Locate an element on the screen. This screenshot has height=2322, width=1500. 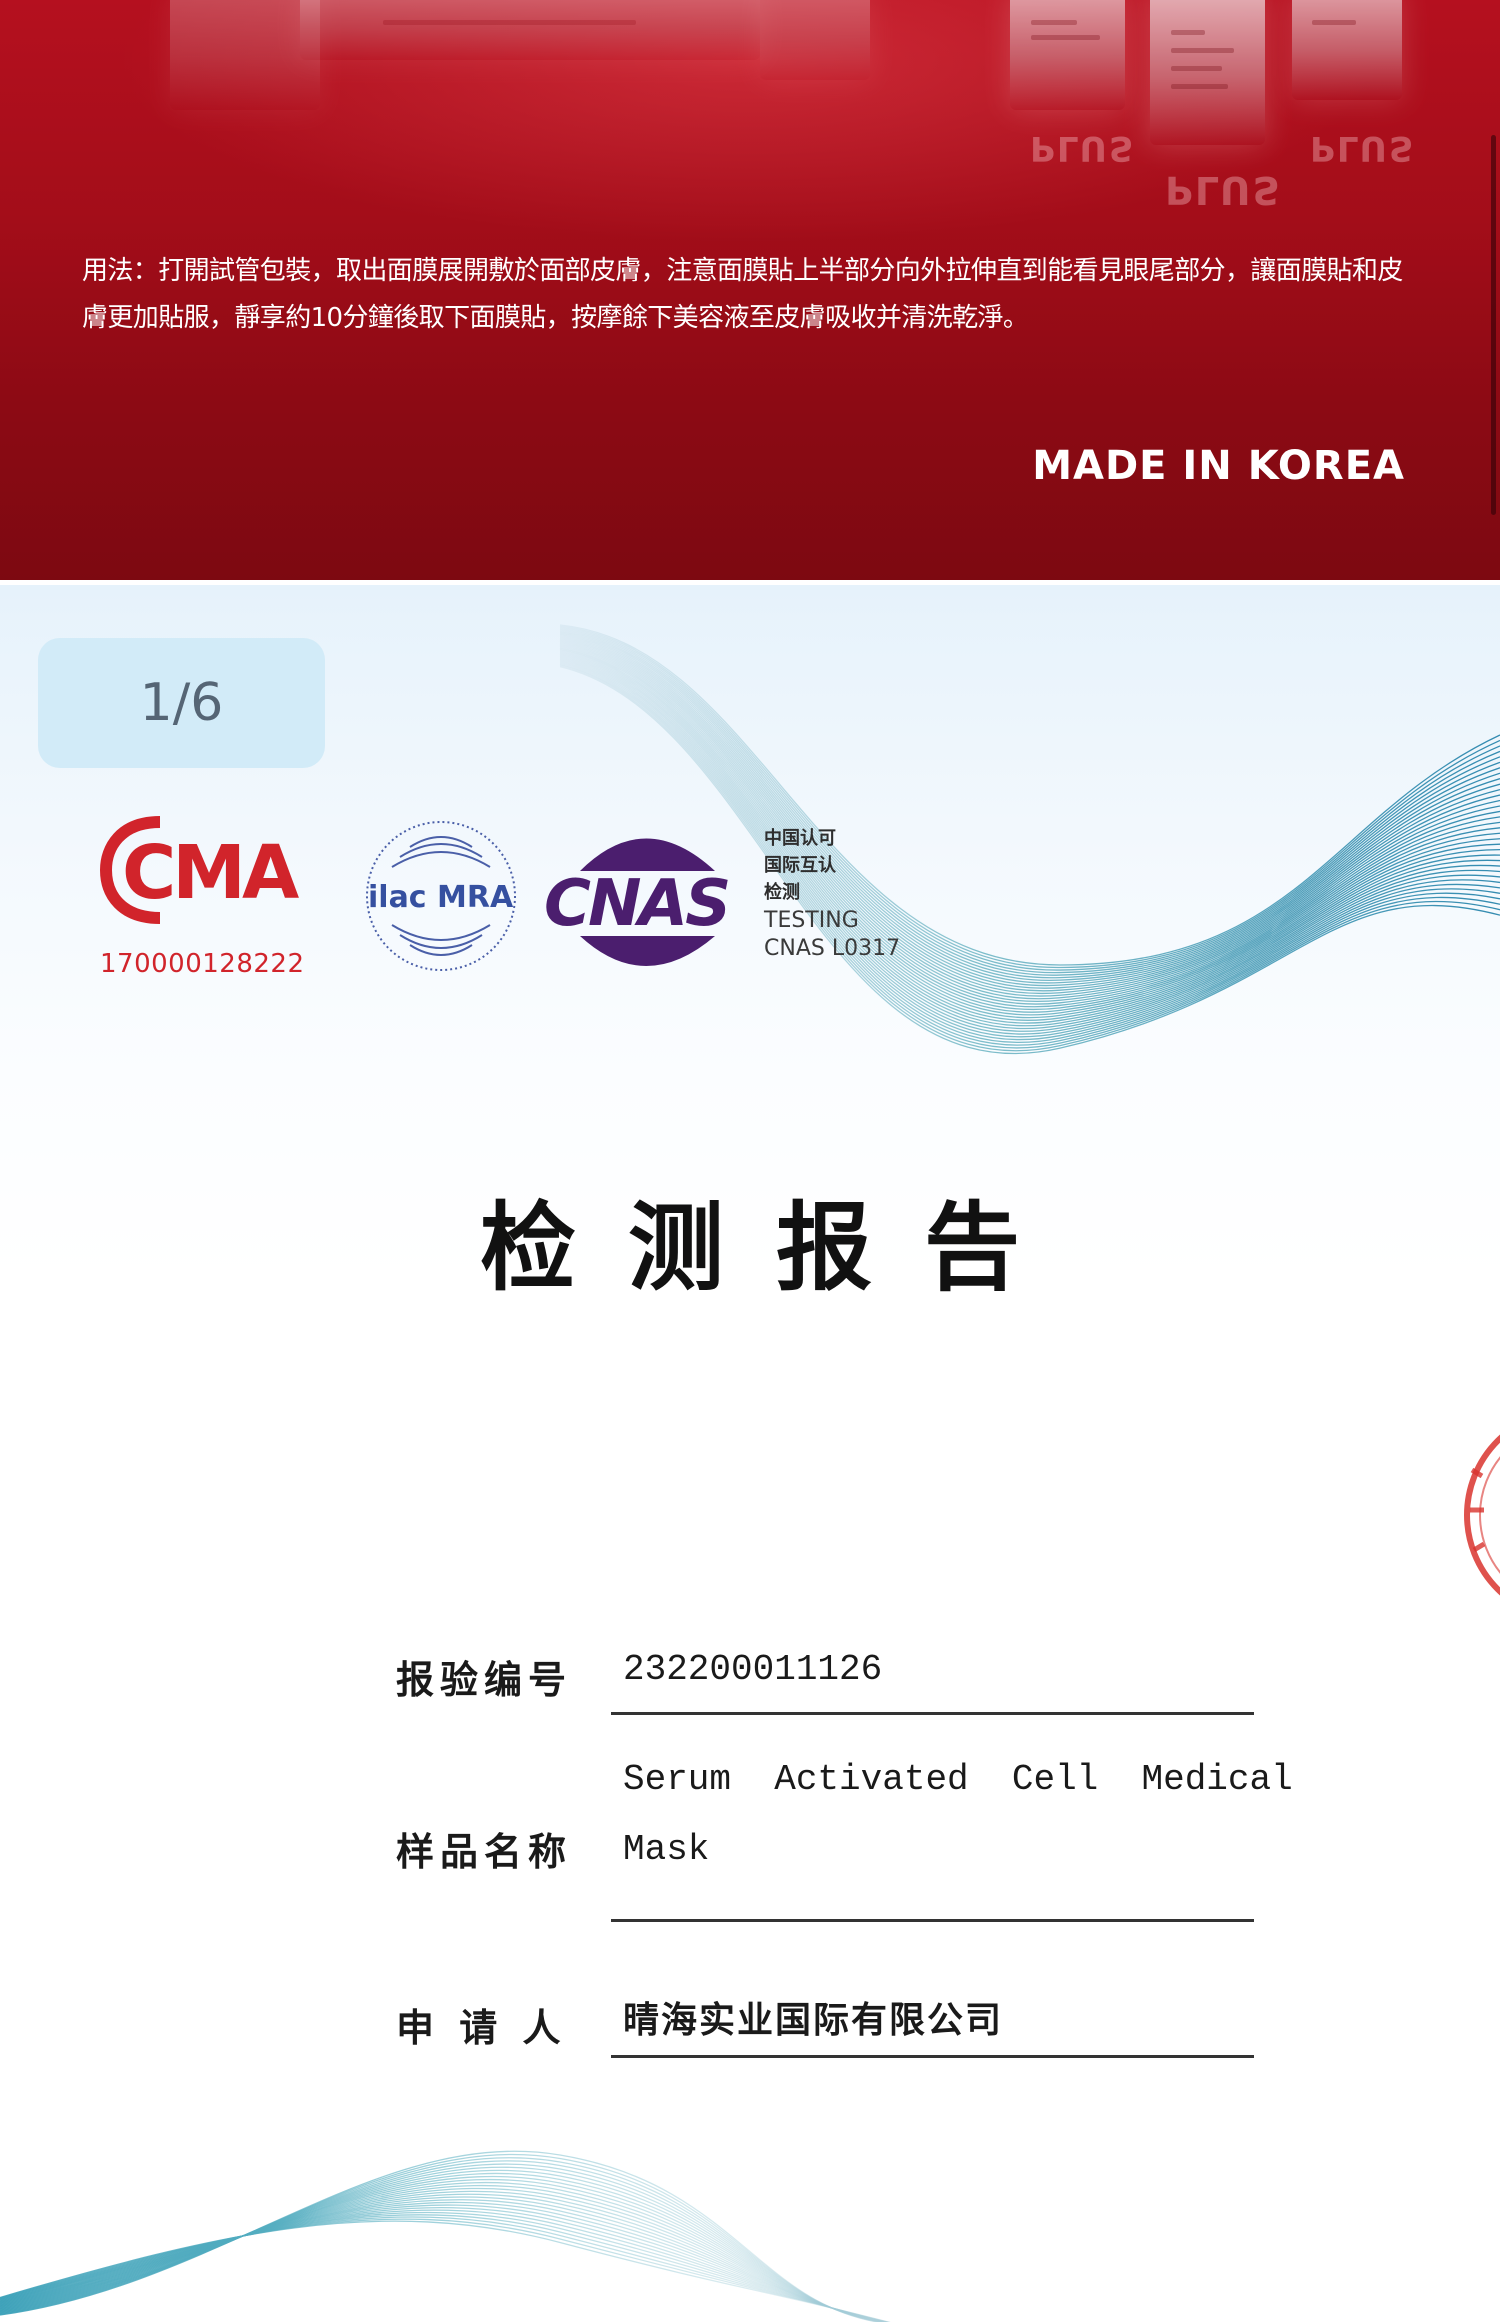
field-value-applicant: 晴海实业国际有限公司 is located at coordinates (813, 2020).